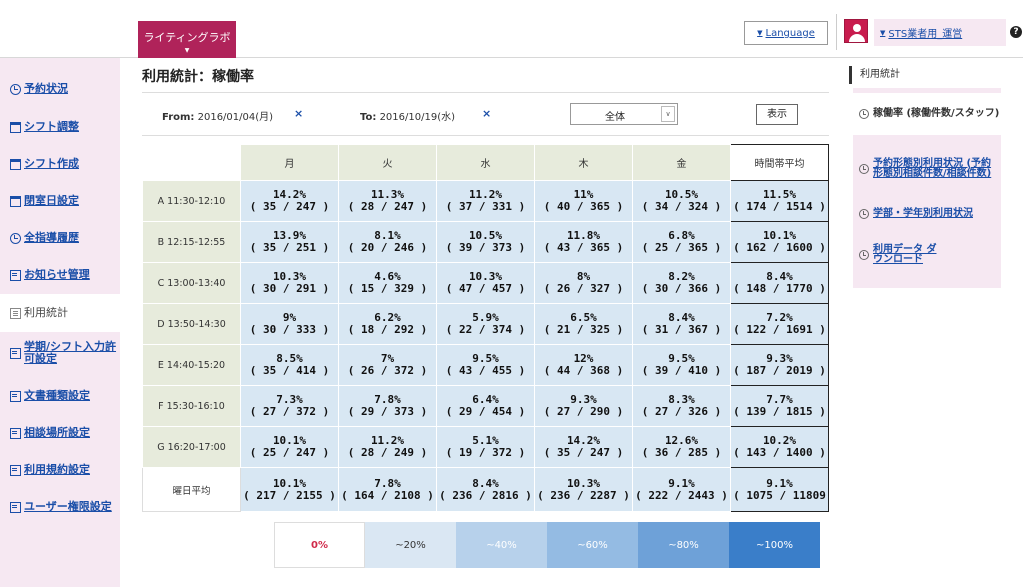  Describe the element at coordinates (583, 447) in the screenshot. I see `rate-cell: 14.2%( 35 / 247 )` at that location.